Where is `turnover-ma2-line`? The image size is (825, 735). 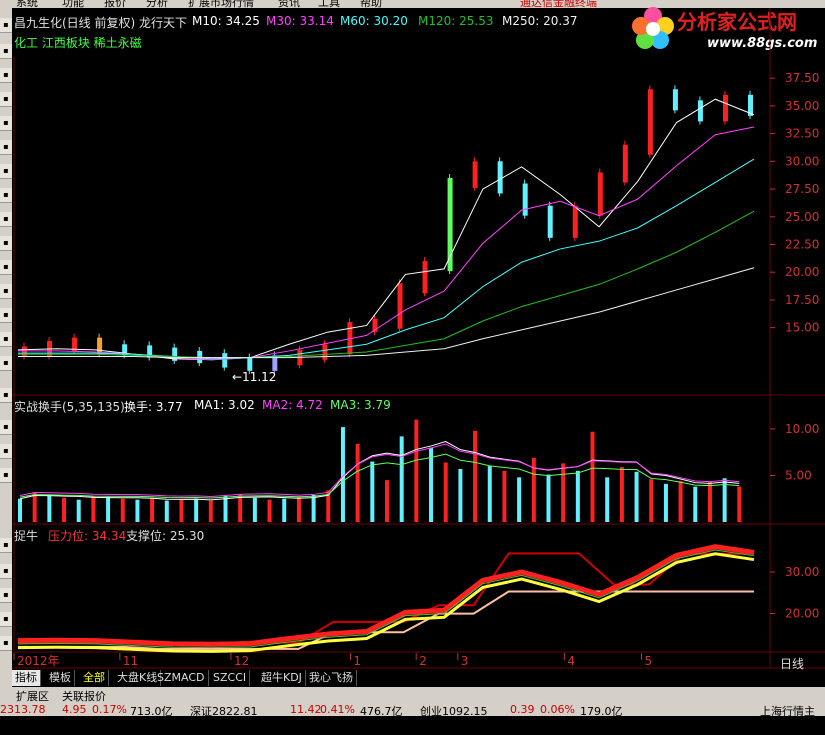
turnover-ma2-line is located at coordinates (379, 470).